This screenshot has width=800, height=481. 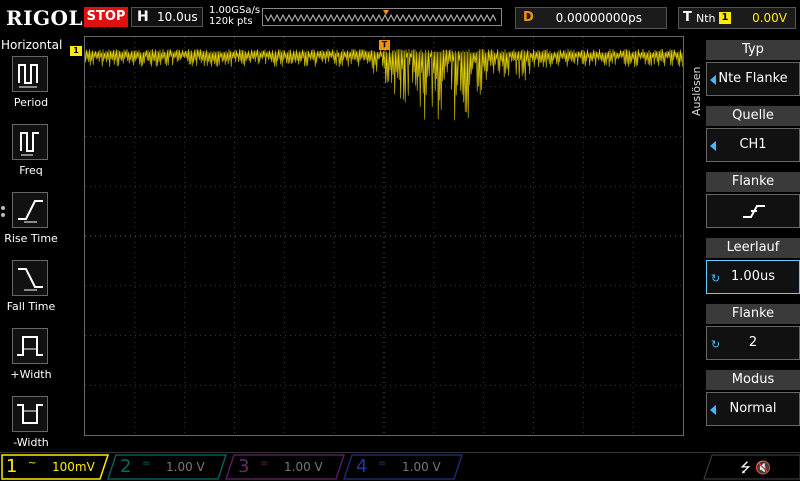 I want to click on trigger-position-indicator-icon, so click(x=386, y=12).